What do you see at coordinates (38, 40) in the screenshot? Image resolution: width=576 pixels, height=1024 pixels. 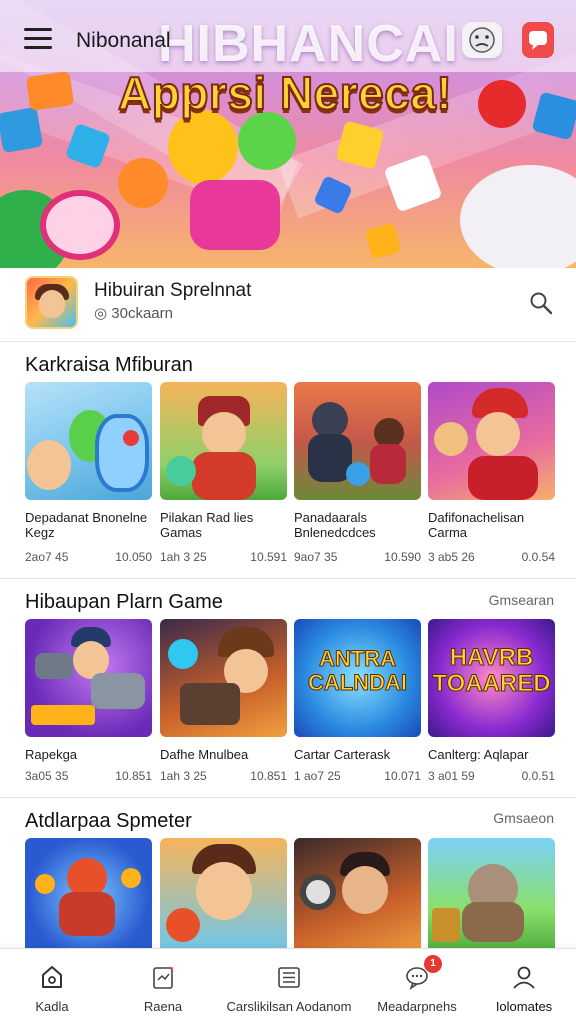 I see `menu-icon` at bounding box center [38, 40].